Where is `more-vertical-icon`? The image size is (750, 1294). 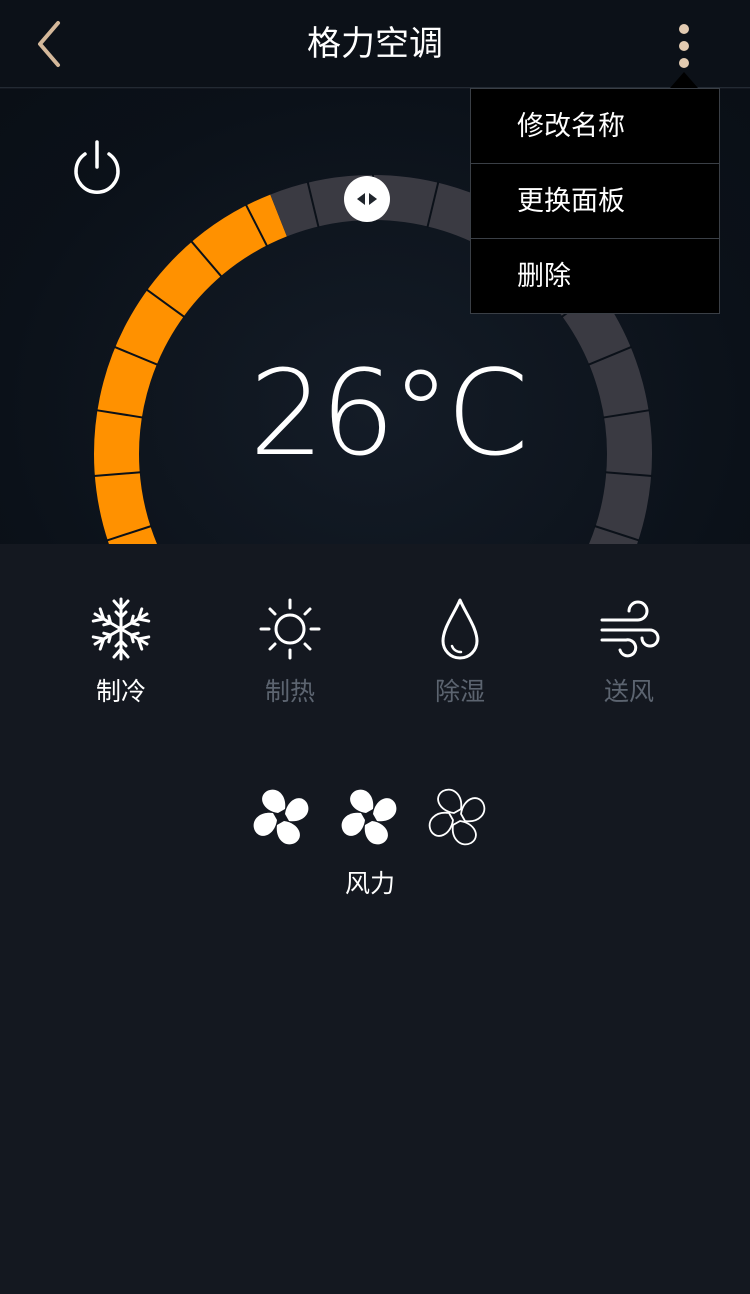
more-vertical-icon is located at coordinates (684, 46).